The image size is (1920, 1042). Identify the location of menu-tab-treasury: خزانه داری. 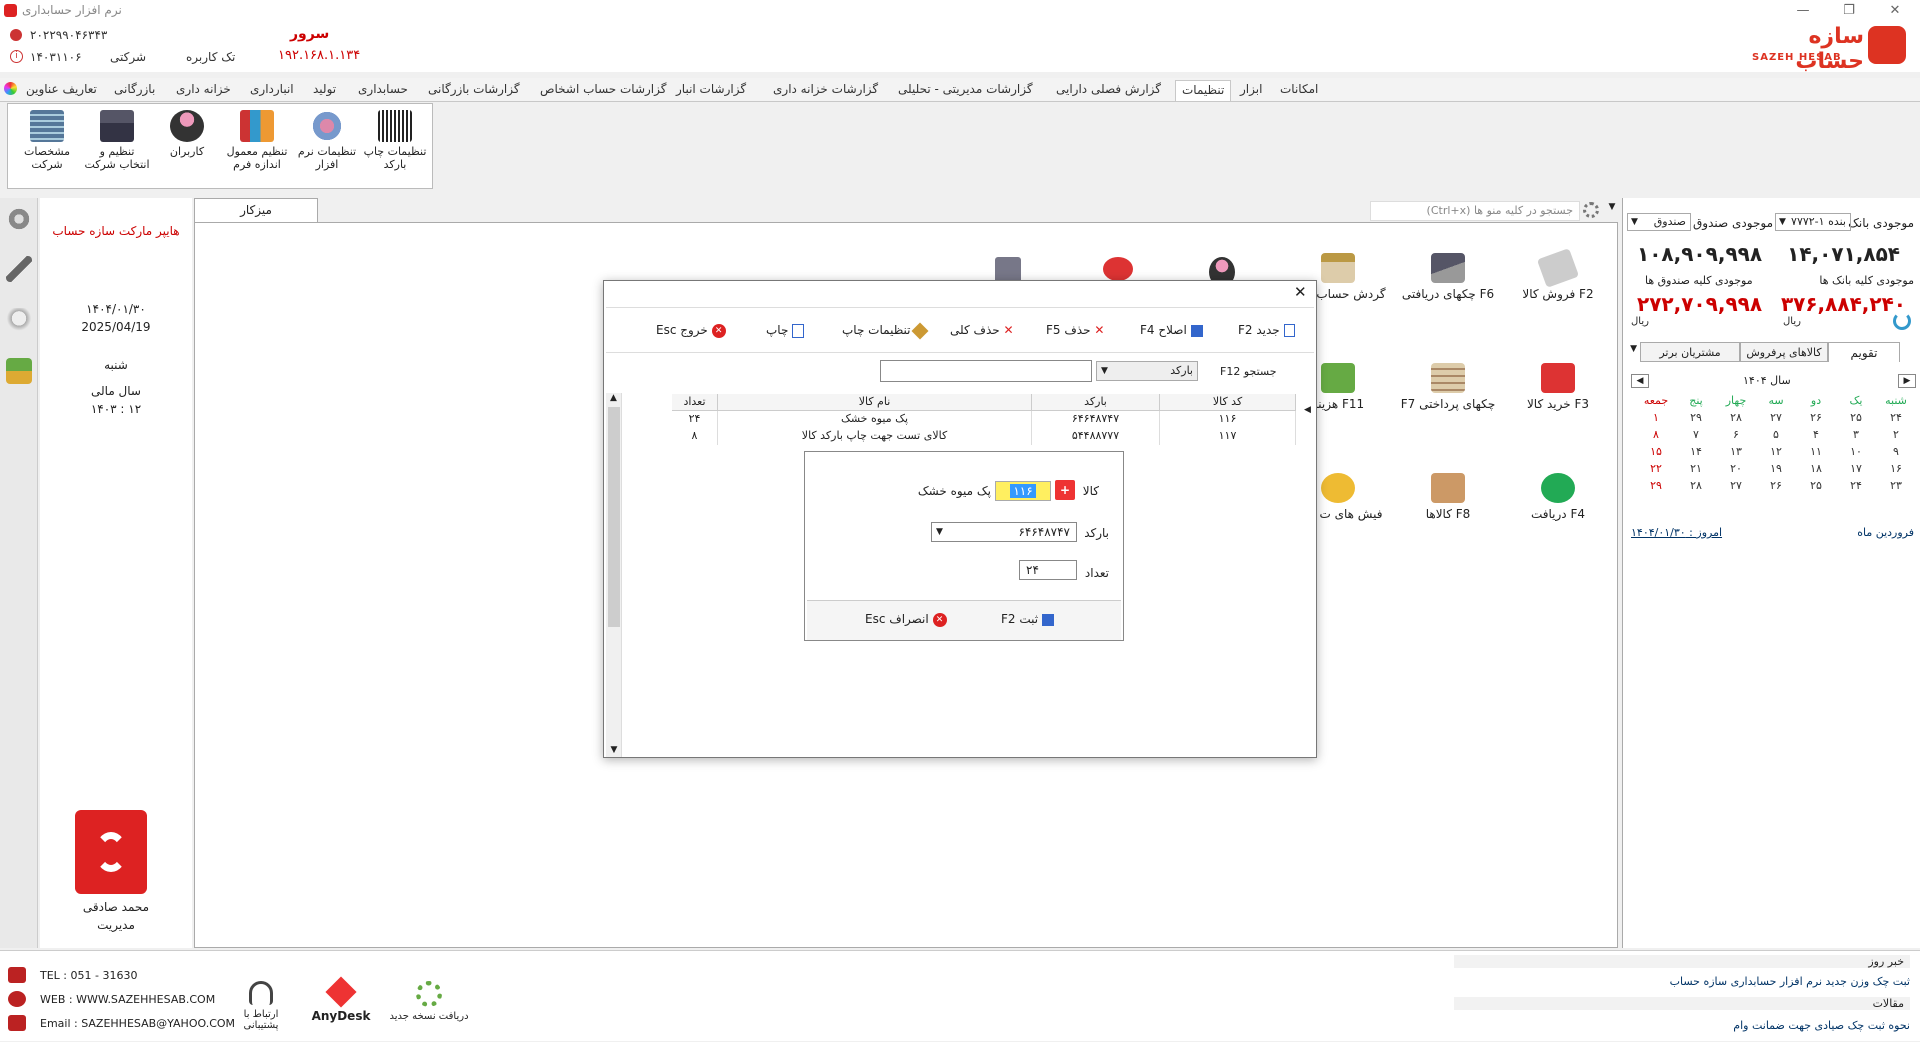
(203, 90).